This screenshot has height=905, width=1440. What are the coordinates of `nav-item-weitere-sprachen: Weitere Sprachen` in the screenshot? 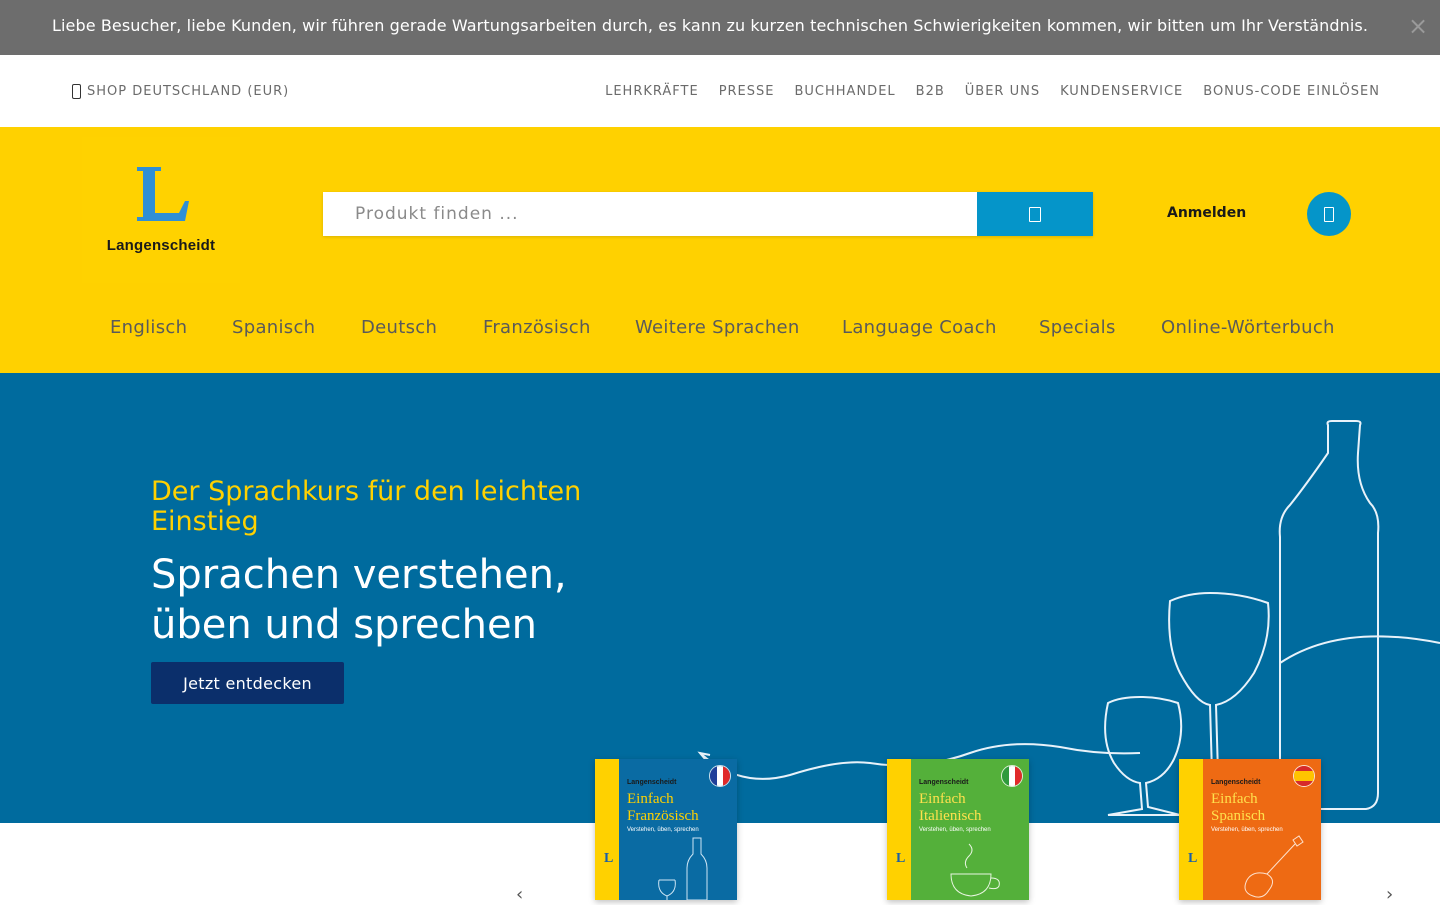 It's located at (717, 327).